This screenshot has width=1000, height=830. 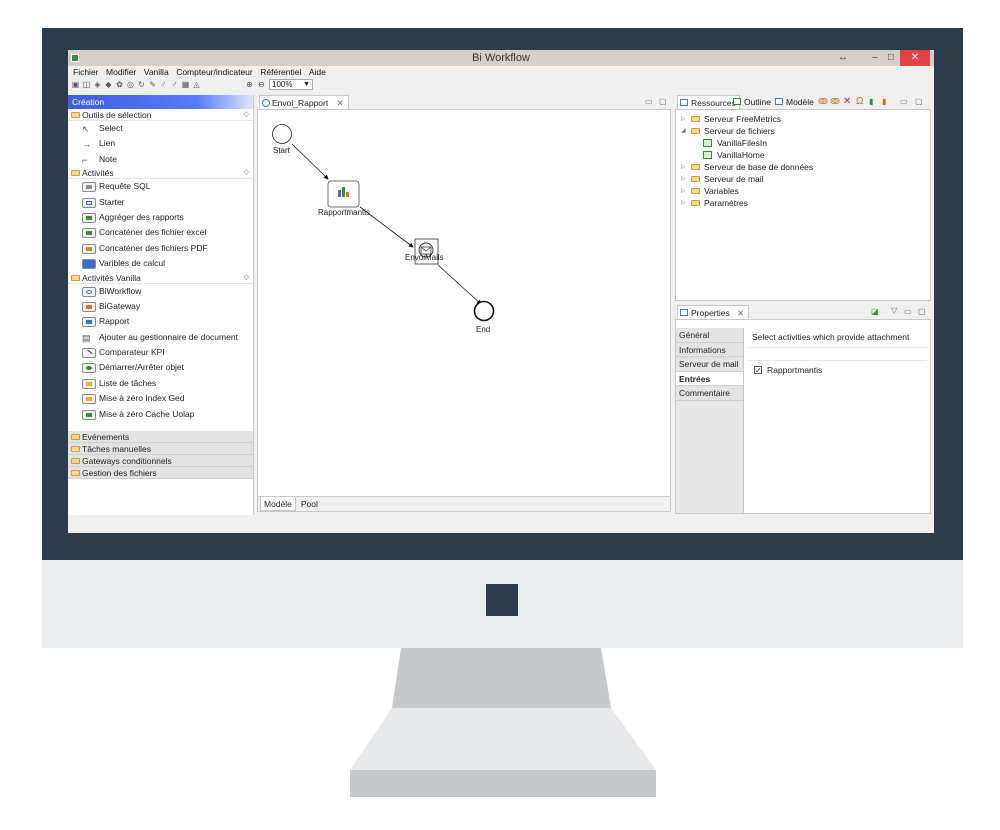 I want to click on menu-modifier: Modifier, so click(x=121, y=72).